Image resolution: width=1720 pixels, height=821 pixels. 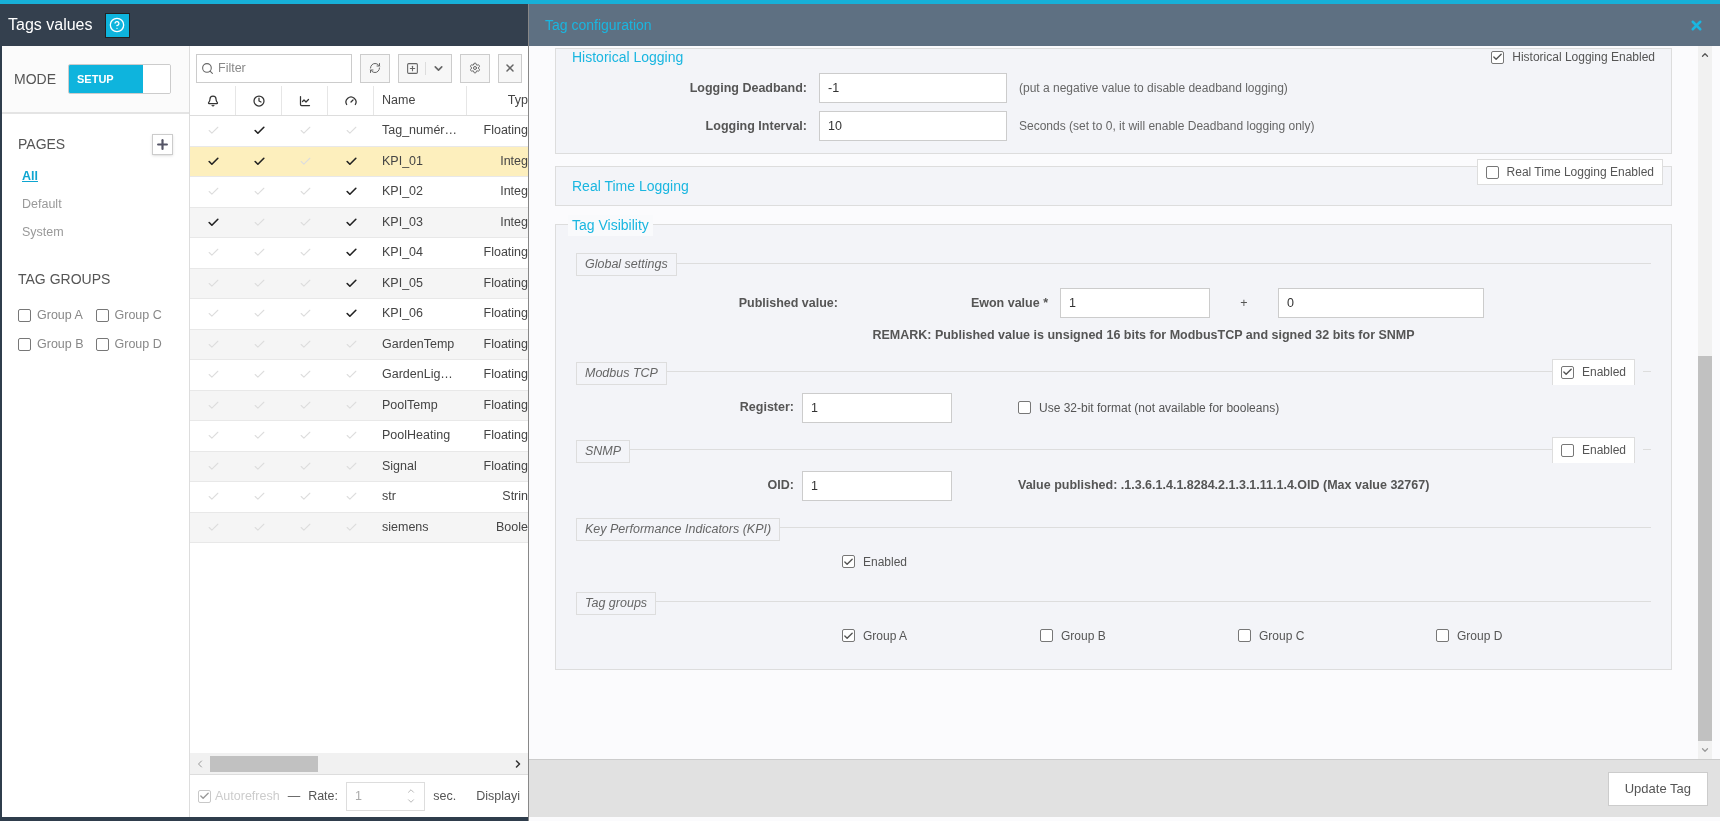 I want to click on table-cell-text: PoolHeating, so click(x=416, y=436).